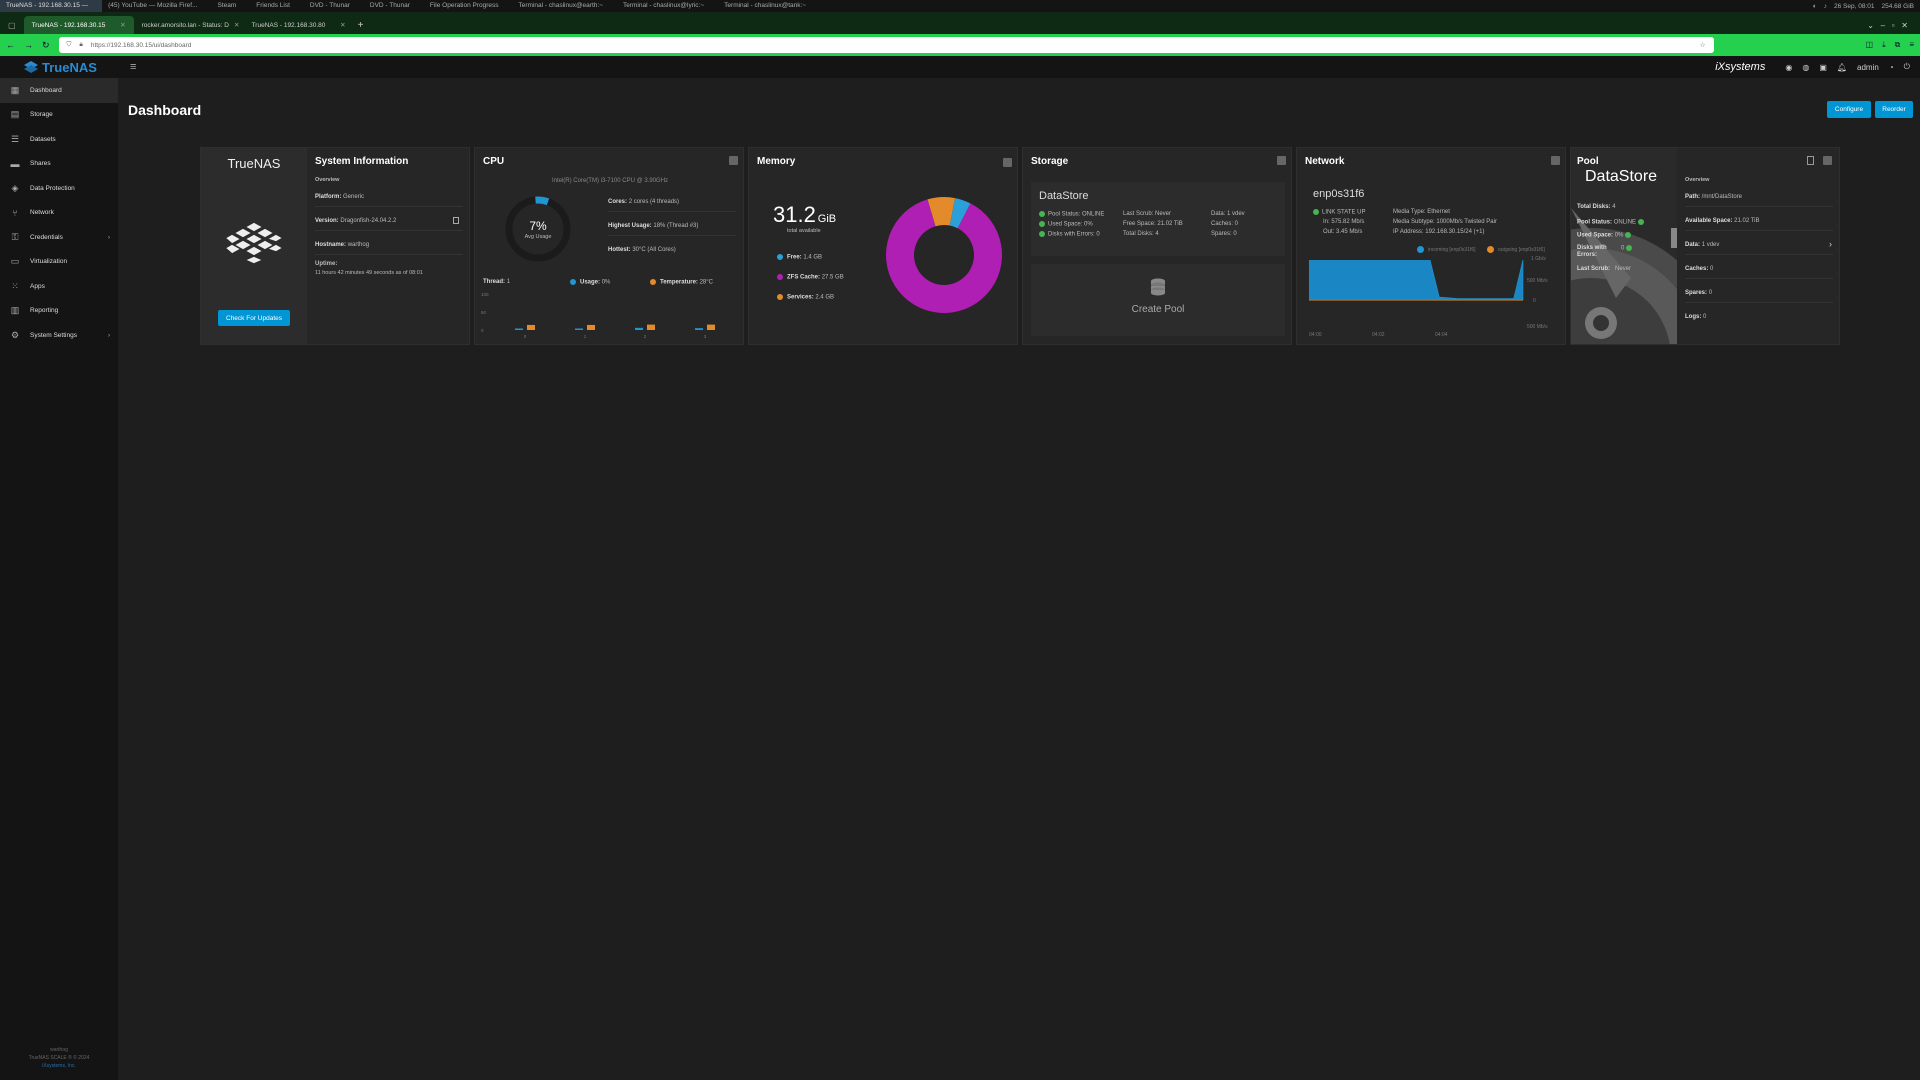 This screenshot has height=1080, width=1920. What do you see at coordinates (1141, 234) in the screenshot?
I see `total-disks: Total Disks: 4` at bounding box center [1141, 234].